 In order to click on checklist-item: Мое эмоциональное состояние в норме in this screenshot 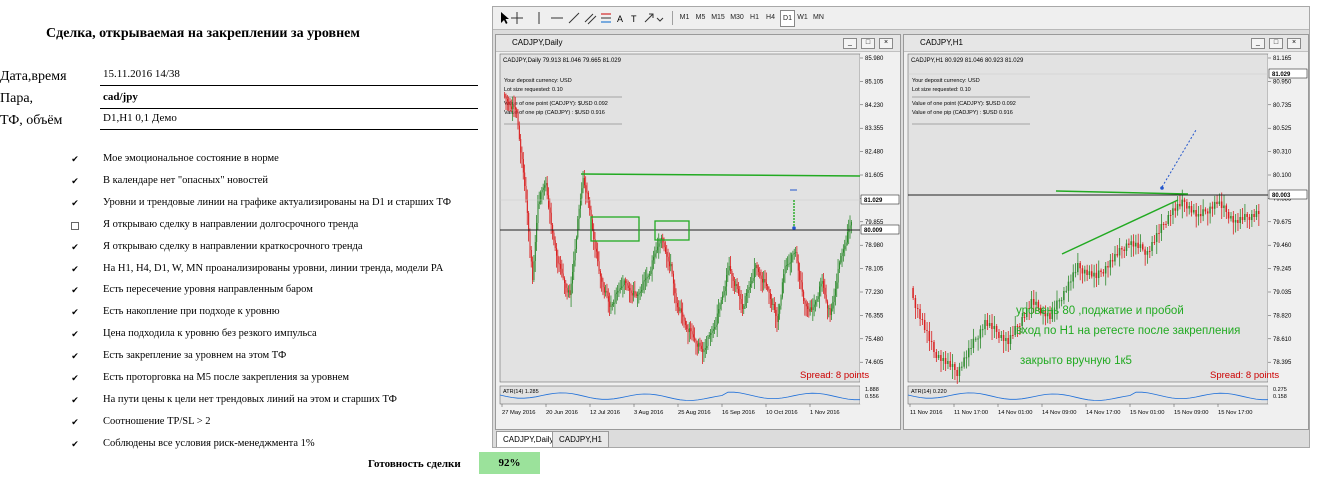, I will do `click(191, 158)`.